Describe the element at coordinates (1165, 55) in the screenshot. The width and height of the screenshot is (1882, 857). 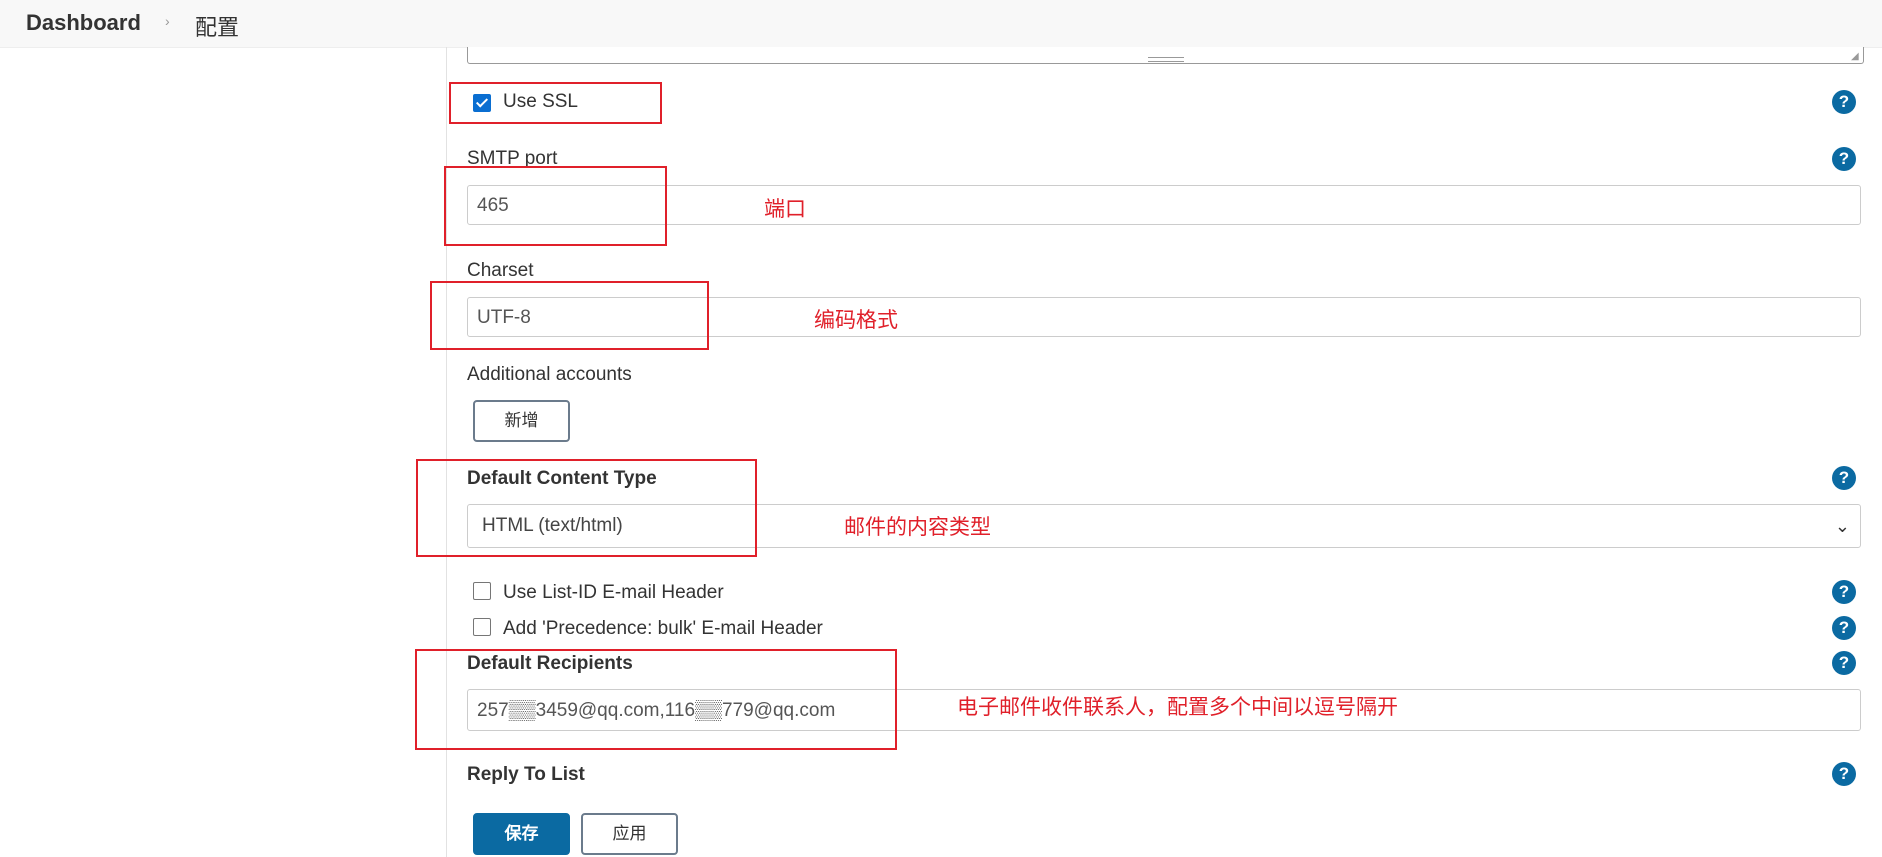
I see `textarea-bottom: ◢` at that location.